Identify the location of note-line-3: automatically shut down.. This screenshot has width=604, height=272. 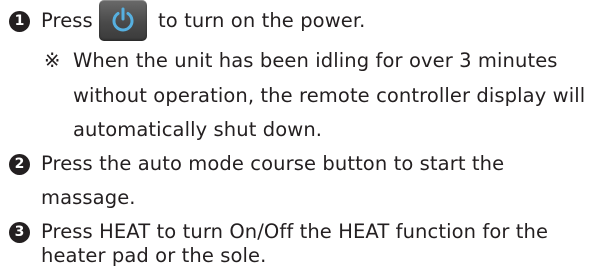
(198, 129).